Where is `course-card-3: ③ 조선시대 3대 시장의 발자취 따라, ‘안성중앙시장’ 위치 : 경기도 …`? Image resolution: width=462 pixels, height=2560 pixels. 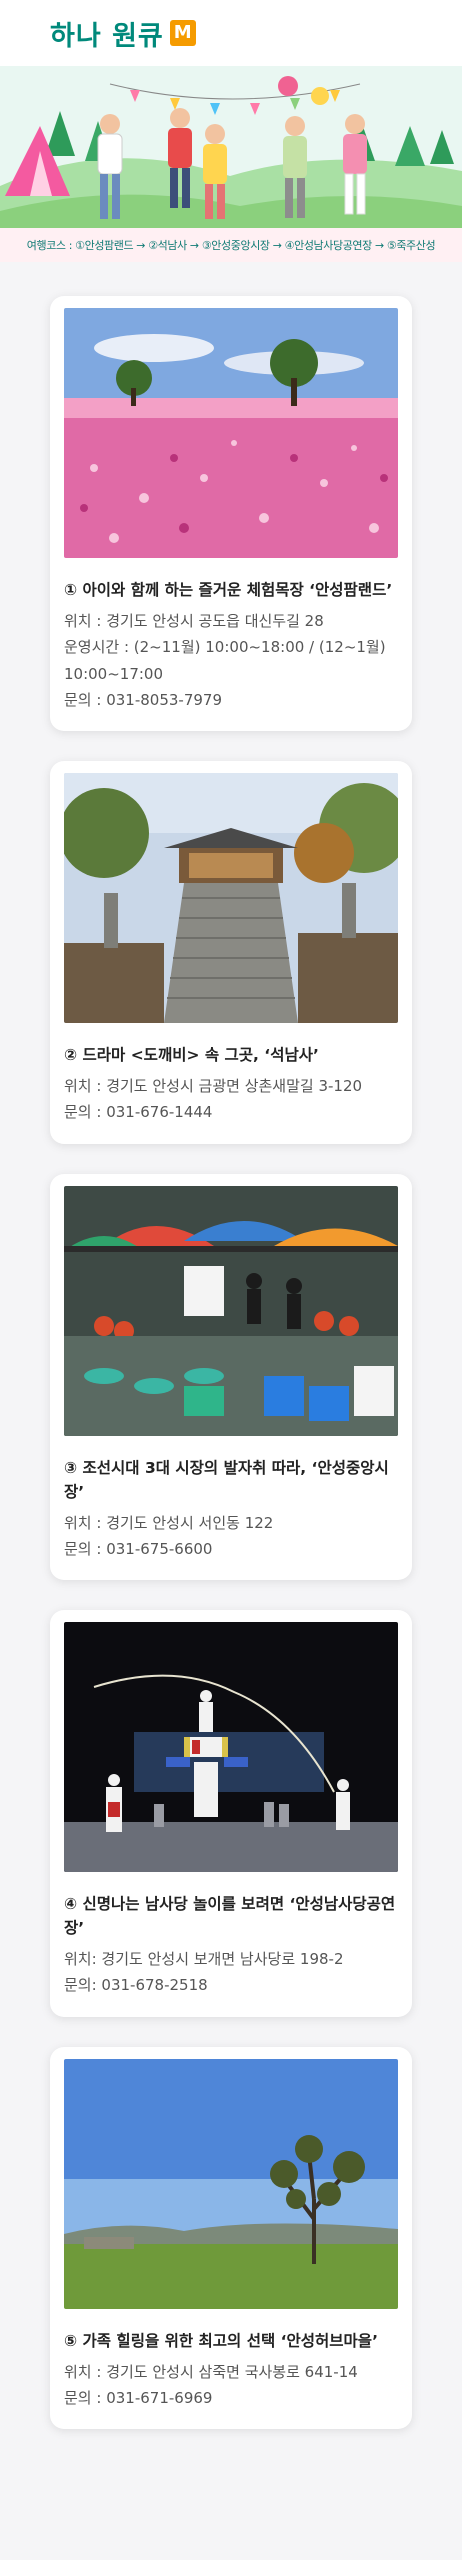
course-card-3: ③ 조선시대 3대 시장의 발자취 따라, ‘안성중앙시장’ 위치 : 경기도 … is located at coordinates (231, 1377).